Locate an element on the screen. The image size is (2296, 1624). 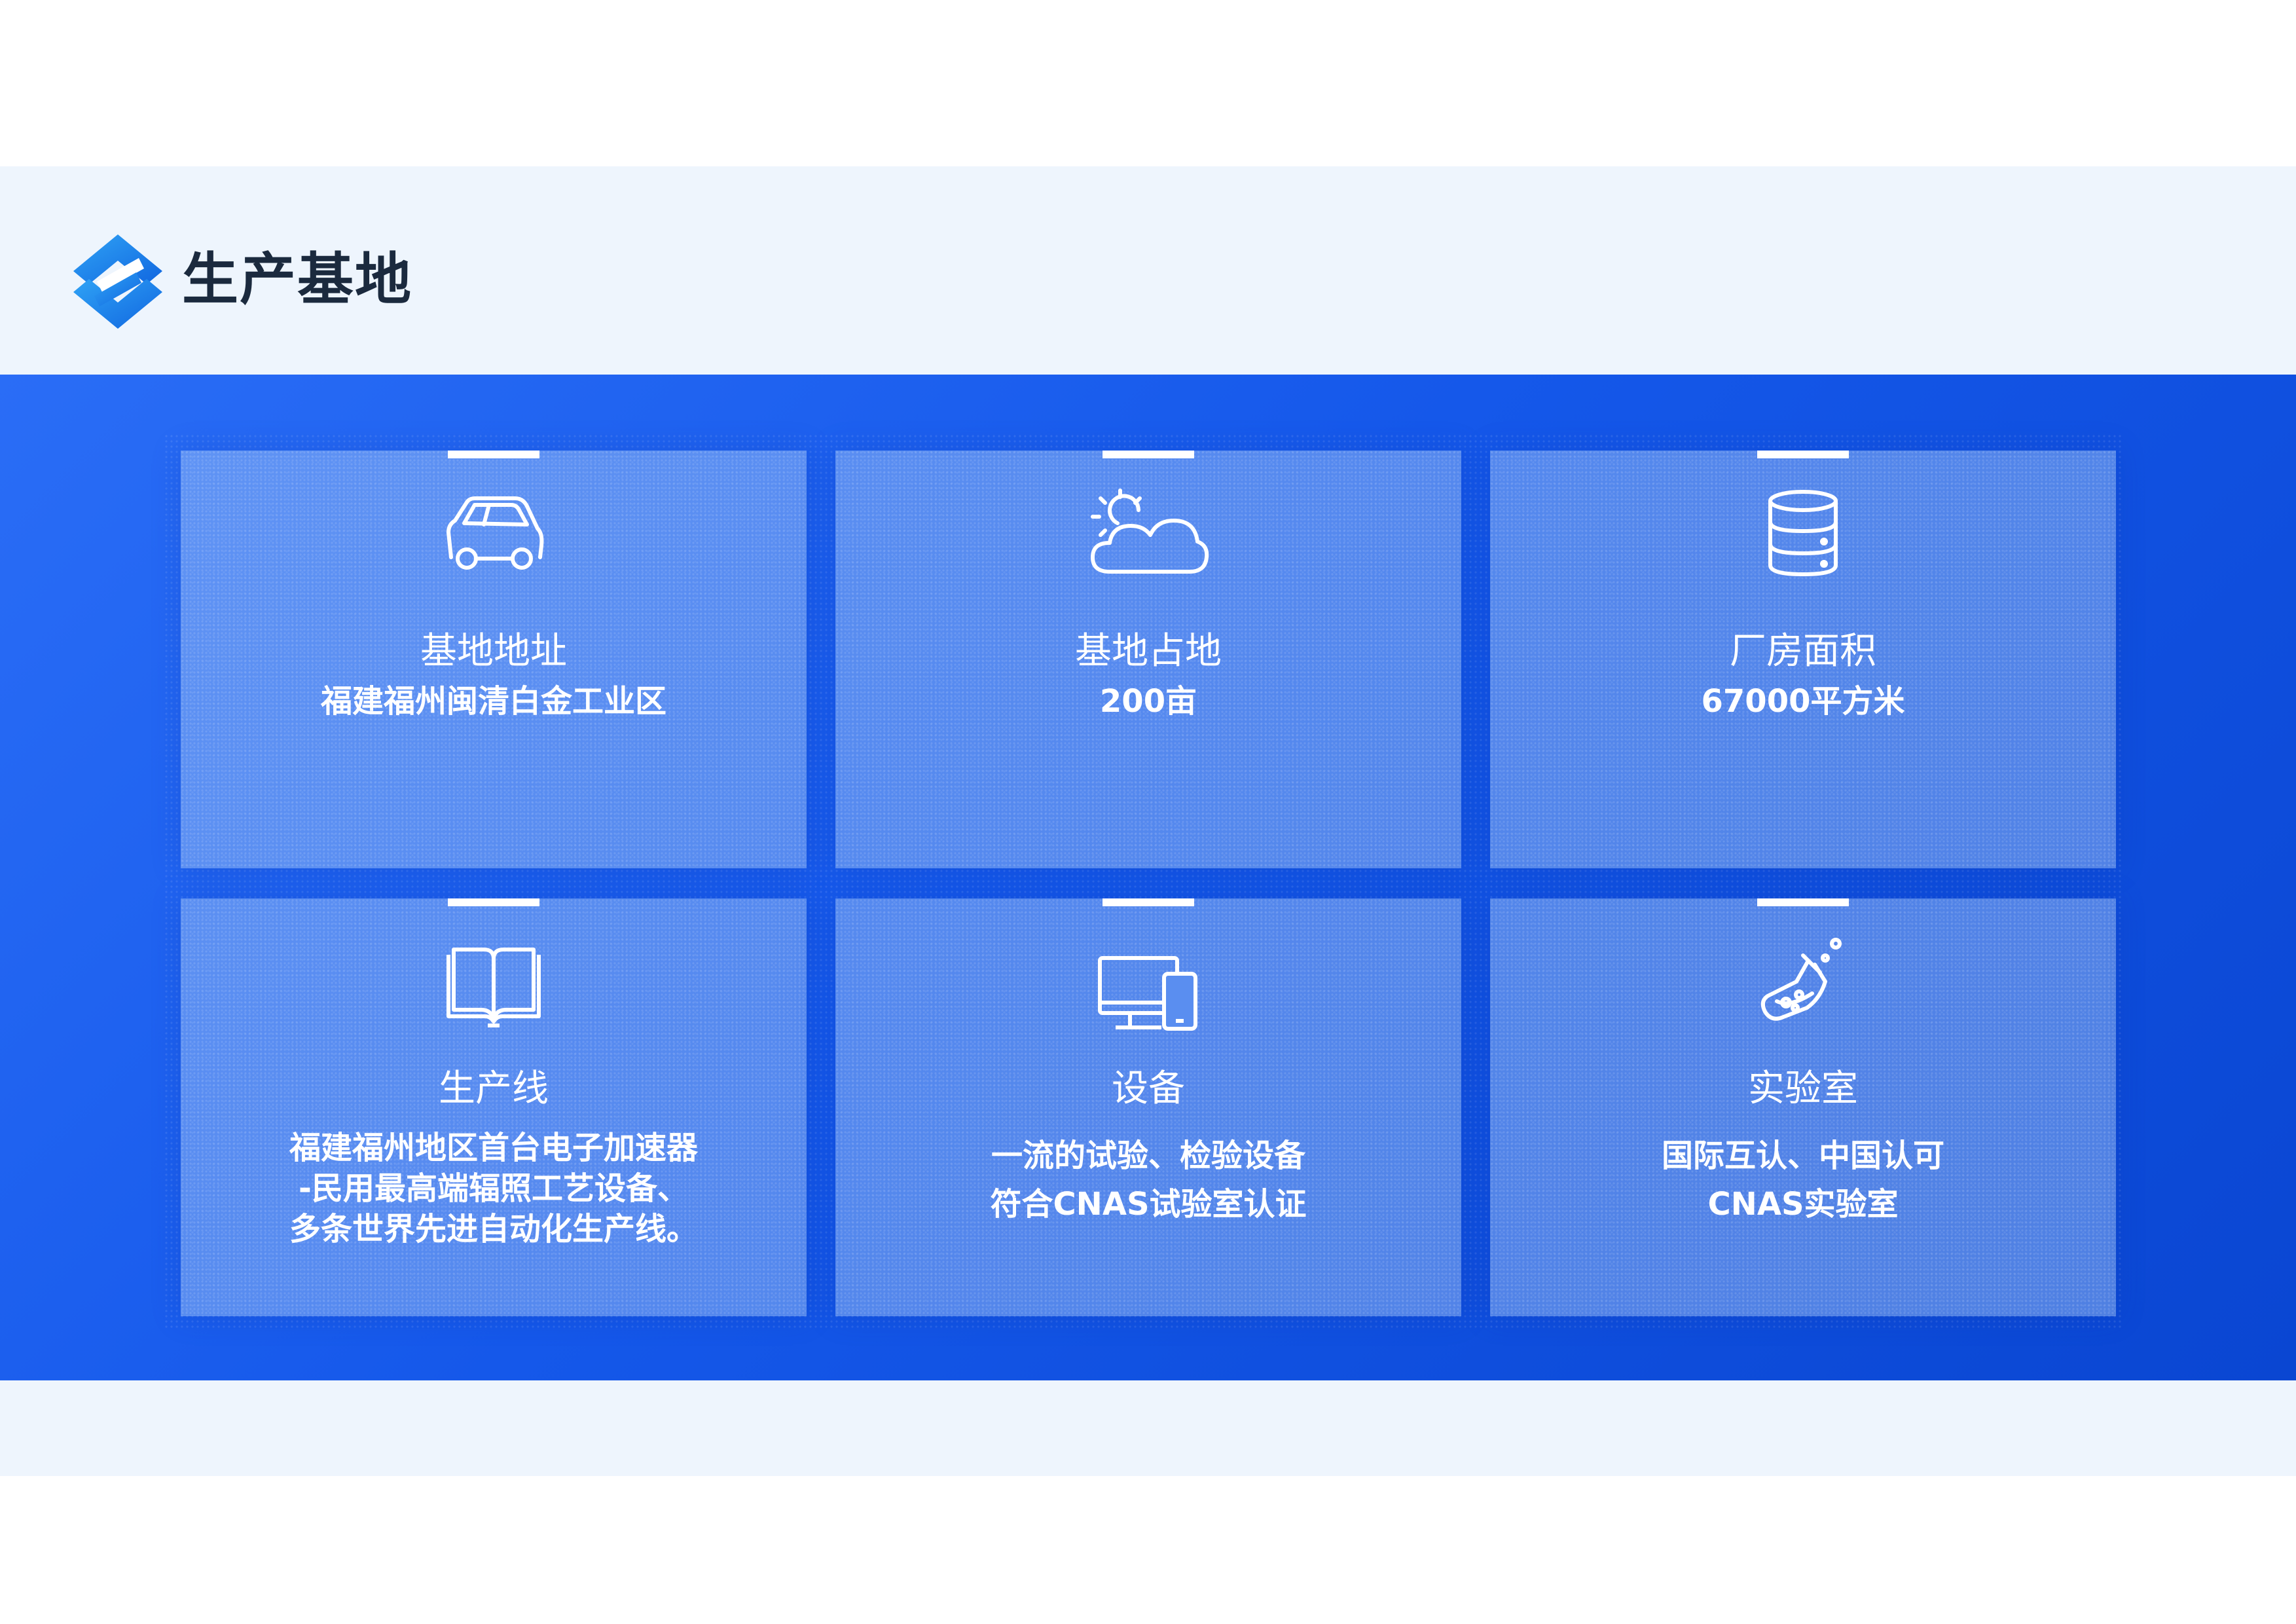
car-icon is located at coordinates (494, 534).